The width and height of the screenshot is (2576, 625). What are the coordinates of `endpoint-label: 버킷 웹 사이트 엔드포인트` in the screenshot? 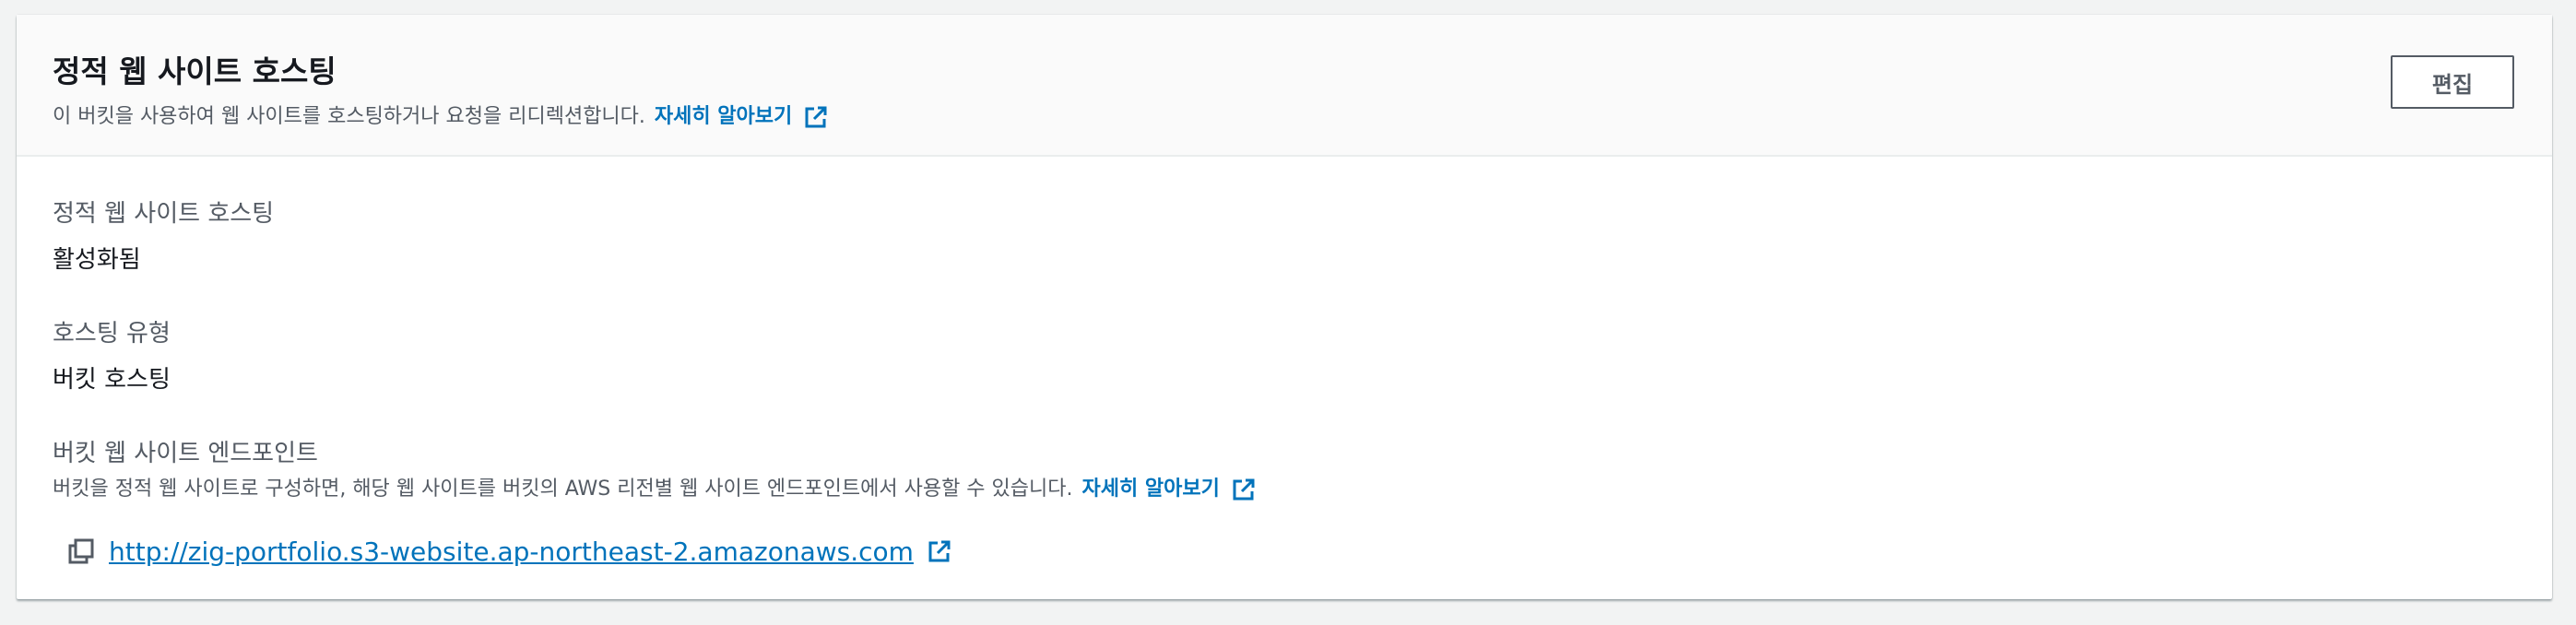 It's located at (185, 453).